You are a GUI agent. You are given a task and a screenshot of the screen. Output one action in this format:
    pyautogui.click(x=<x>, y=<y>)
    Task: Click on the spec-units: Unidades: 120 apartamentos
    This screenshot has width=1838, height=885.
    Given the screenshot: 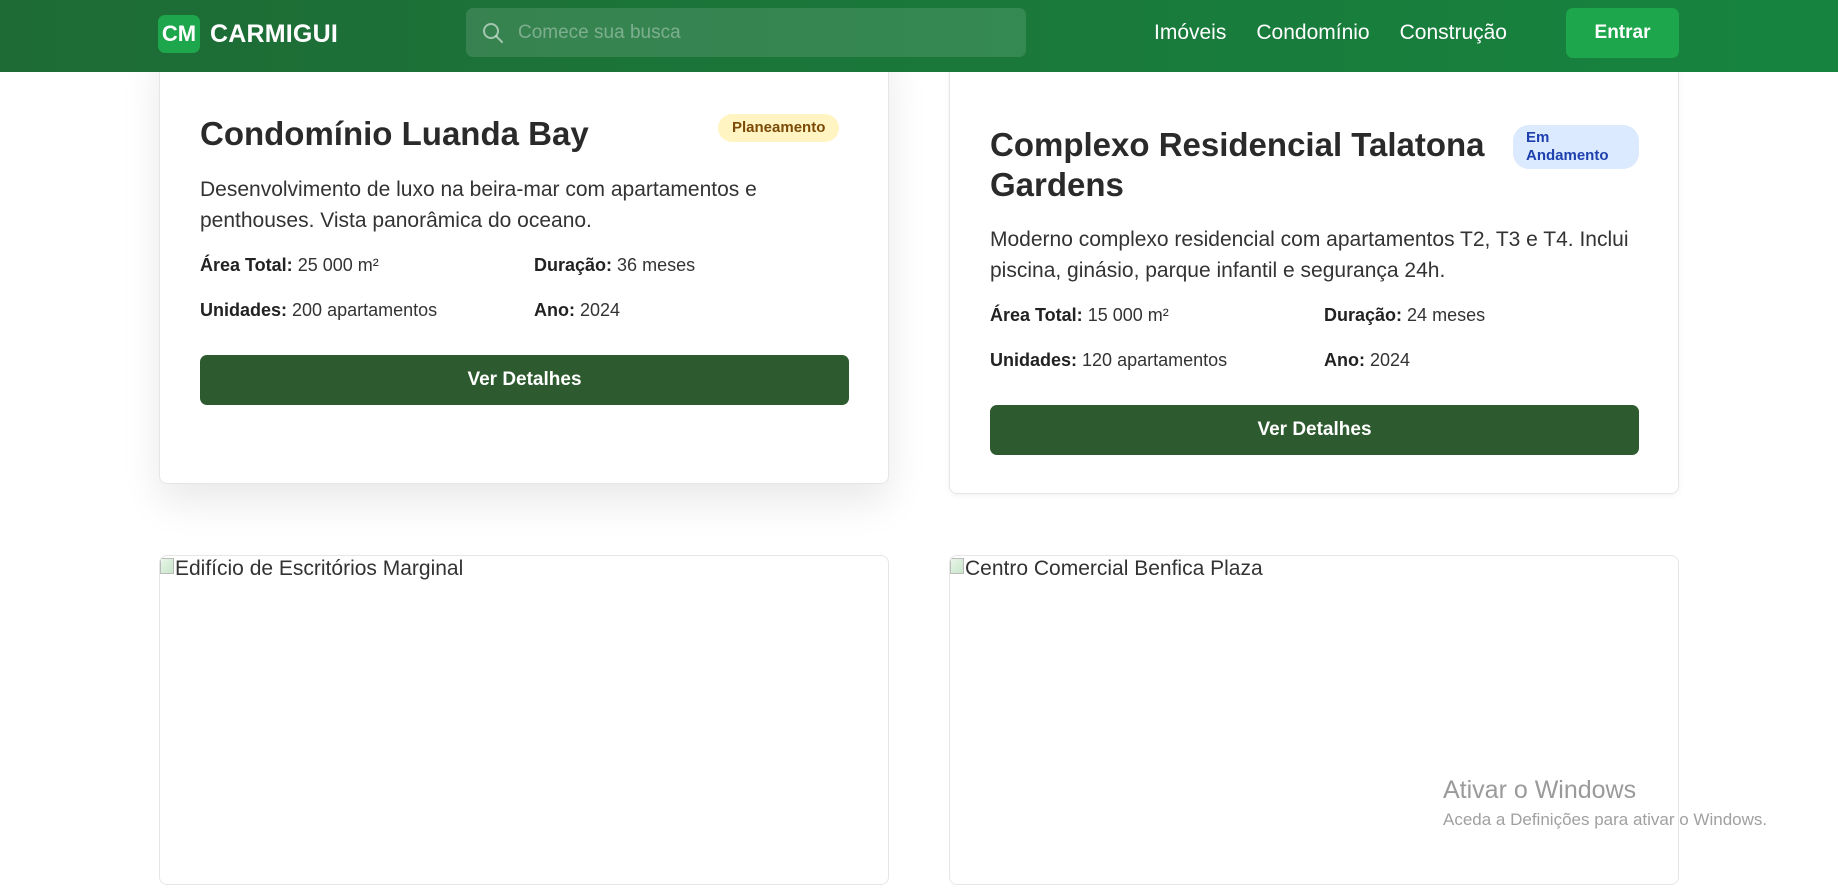 What is the action you would take?
    pyautogui.click(x=1108, y=360)
    